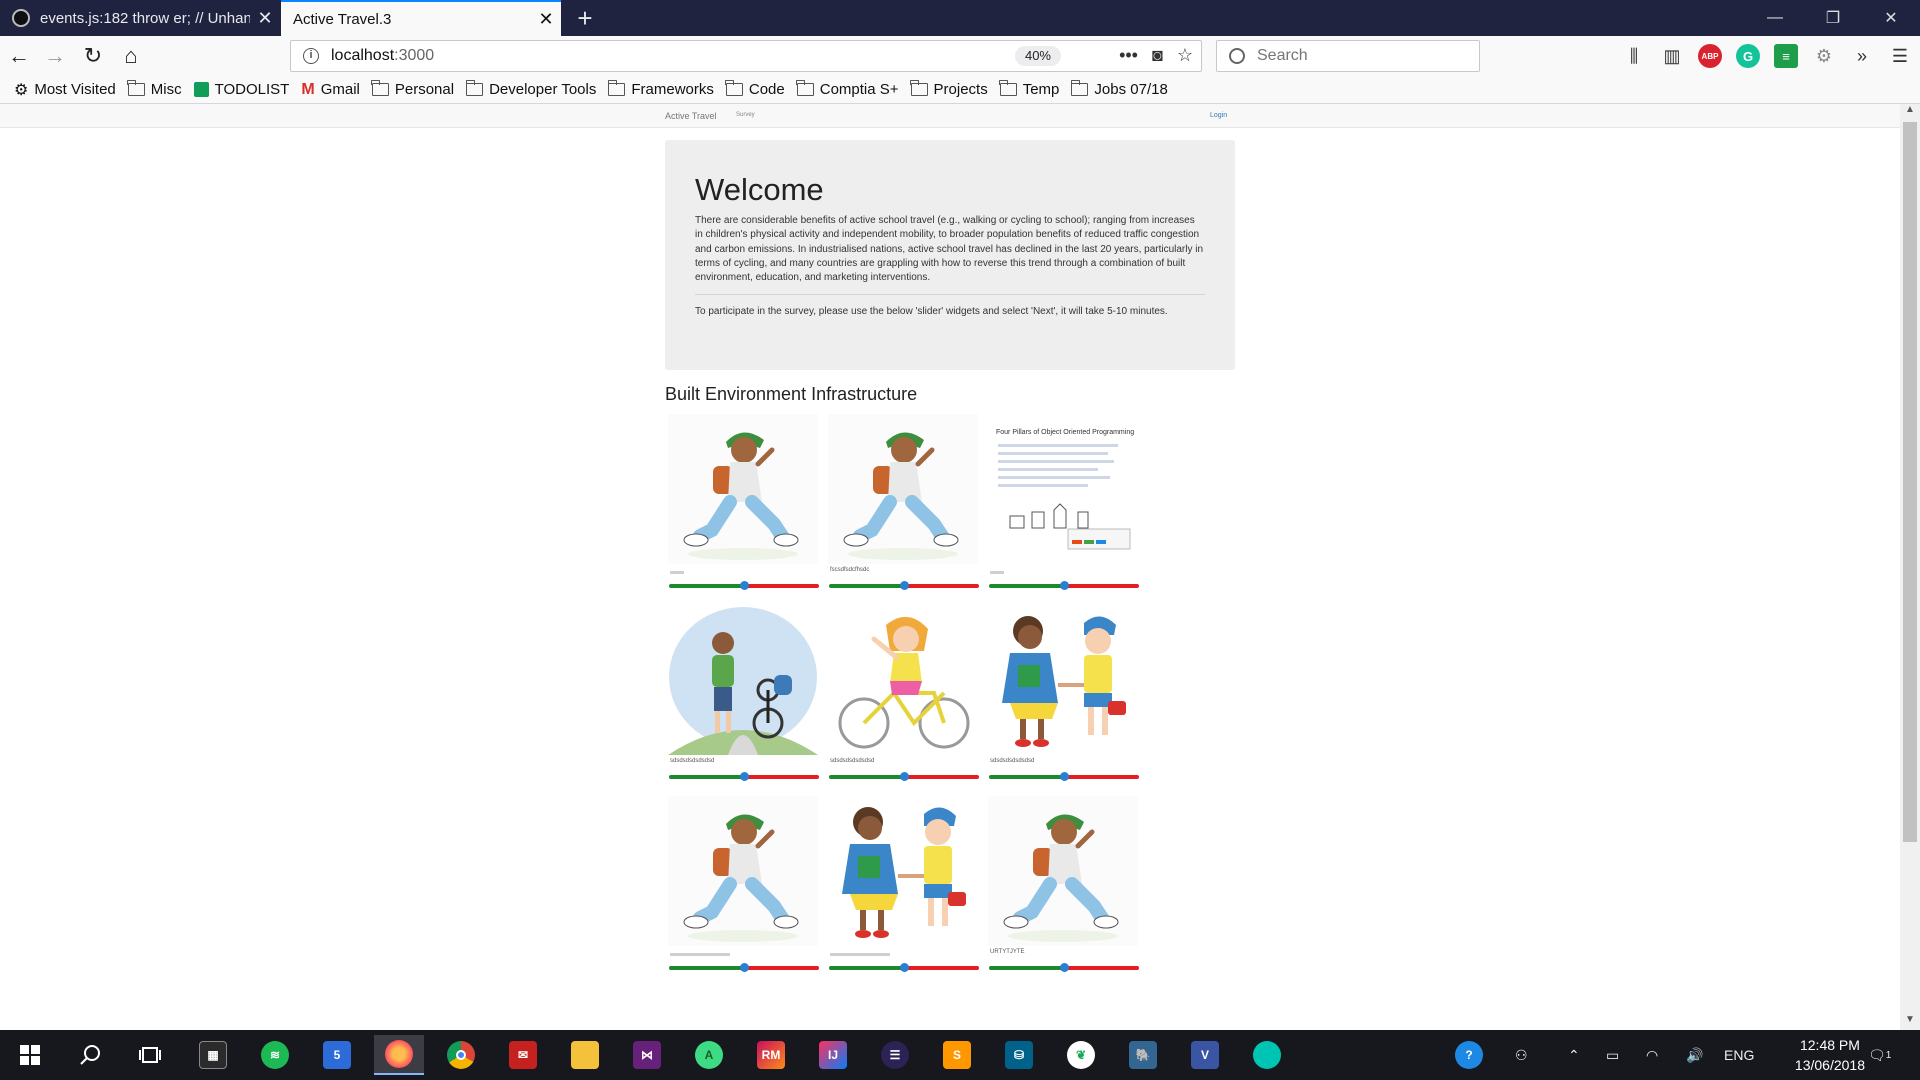 The height and width of the screenshot is (1080, 1920). I want to click on tab-events-js: events.js:182 throw er; // Unhan ✕, so click(140, 18).